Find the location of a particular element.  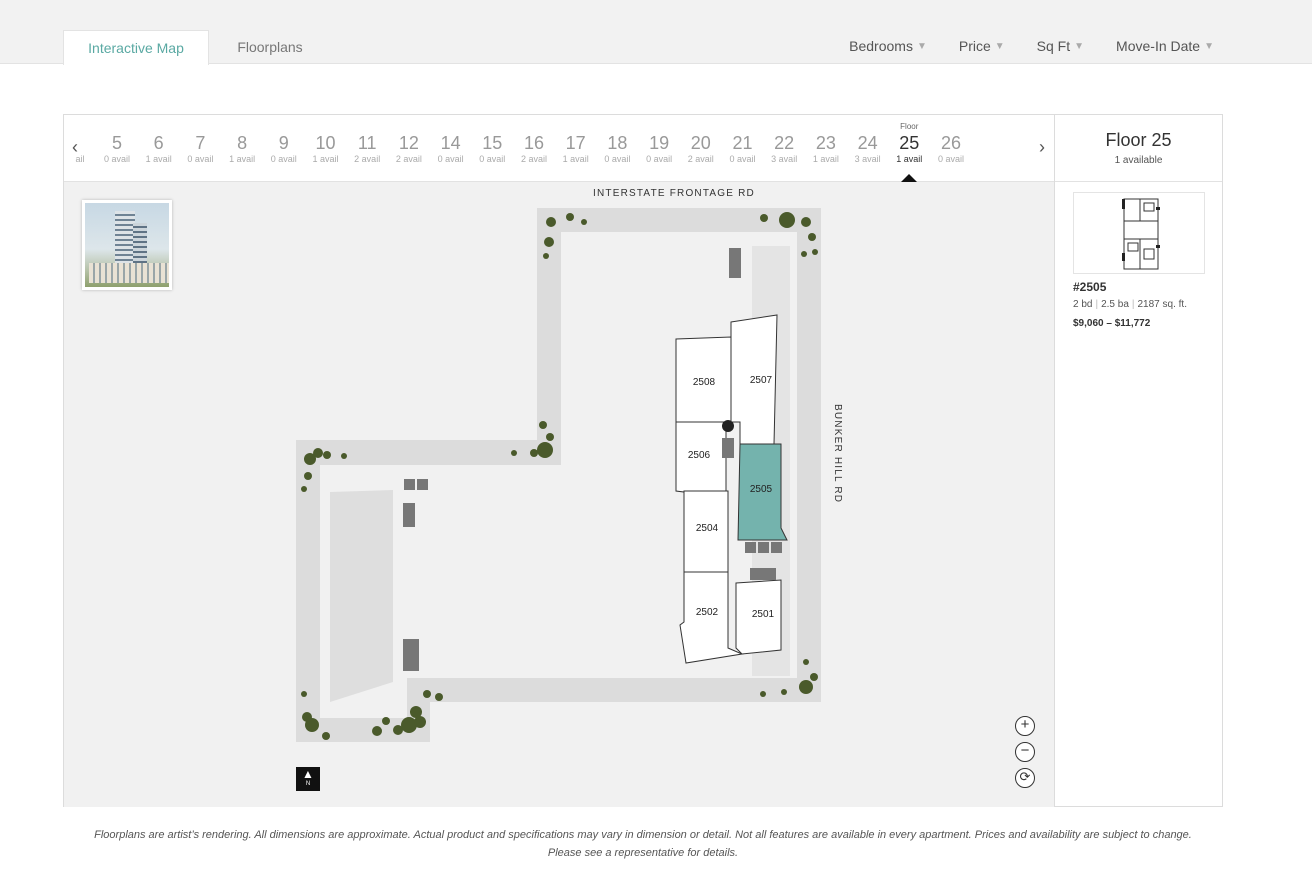

floor-11: 11 2 avail is located at coordinates (367, 149).